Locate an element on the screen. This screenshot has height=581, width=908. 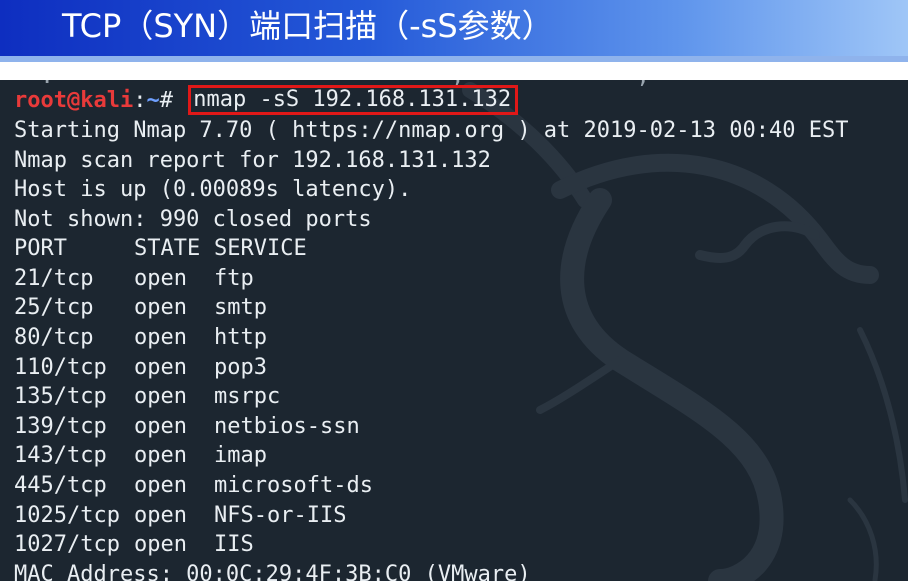
port-service: ftp is located at coordinates (234, 278).